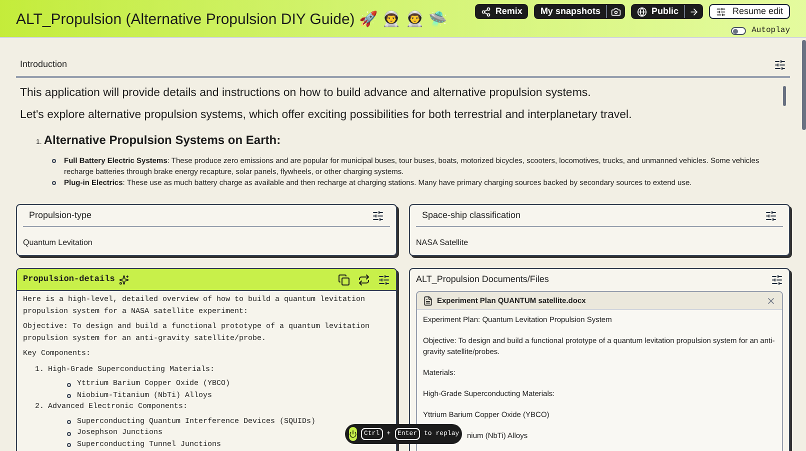 The width and height of the screenshot is (806, 451). What do you see at coordinates (306, 93) in the screenshot?
I see `intro-paragraph: This application will provide details and instructions on how to build advance and alternative propulsion systems.` at bounding box center [306, 93].